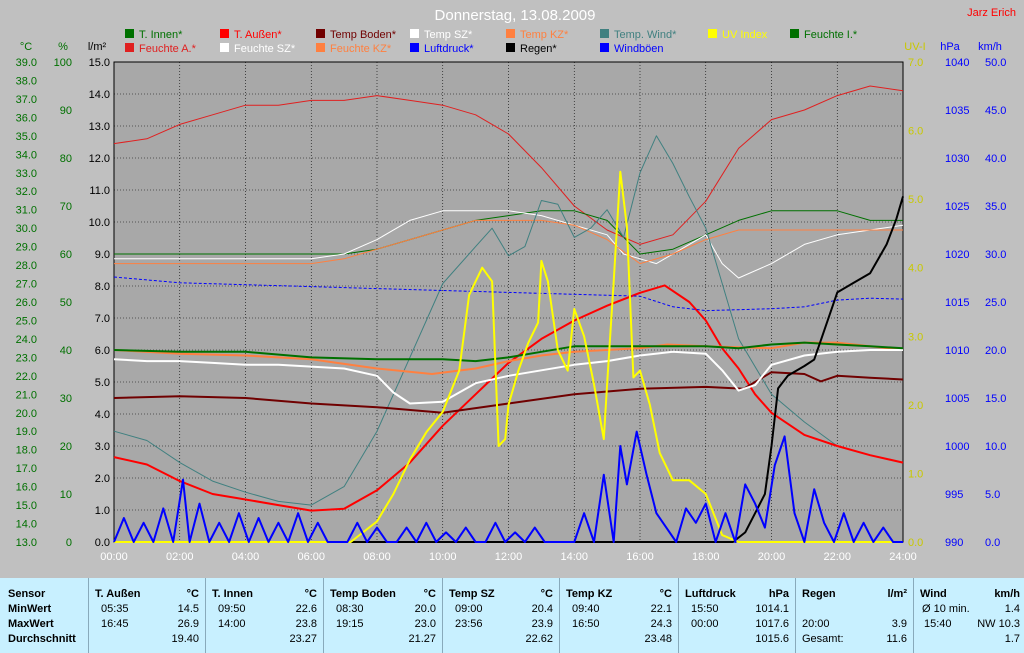 This screenshot has height=653, width=1024. Describe the element at coordinates (915, 337) in the screenshot. I see `tick-label-uv: 3.0` at that location.